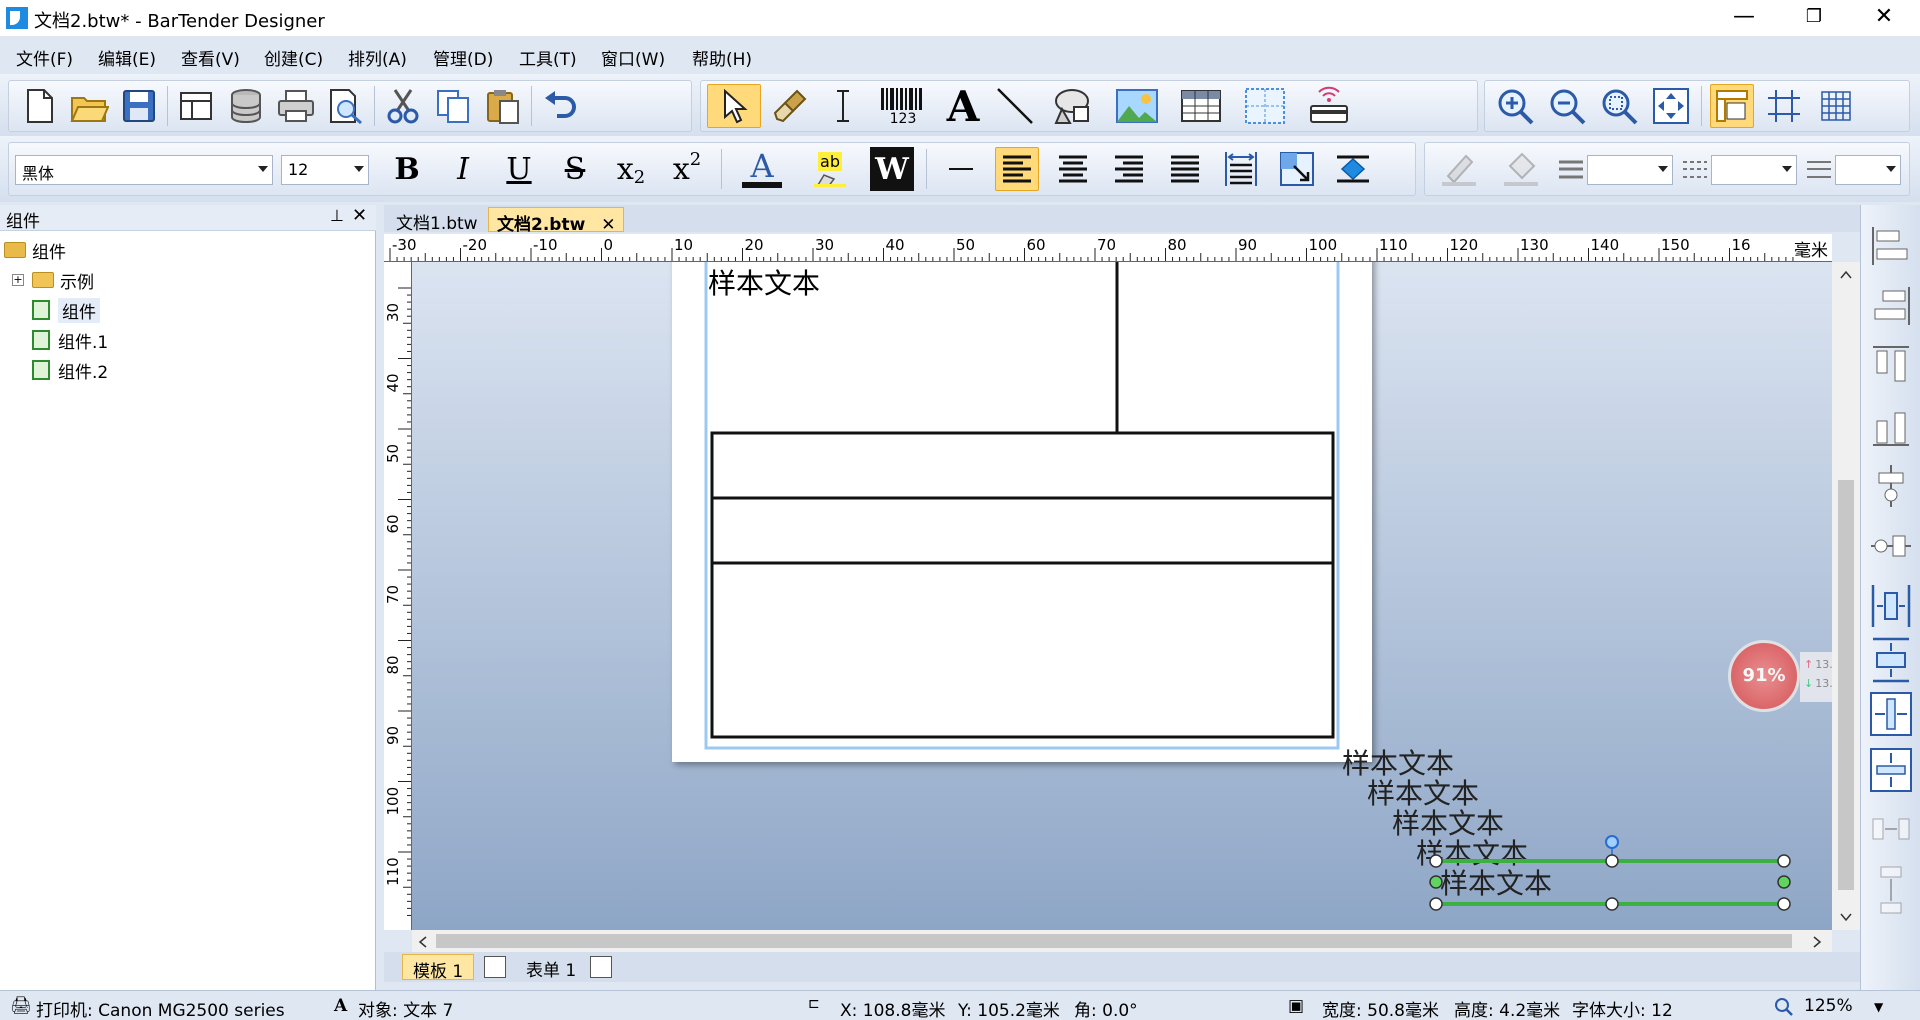 This screenshot has height=1020, width=1920. What do you see at coordinates (495, 967) in the screenshot?
I see `add-template-icon` at bounding box center [495, 967].